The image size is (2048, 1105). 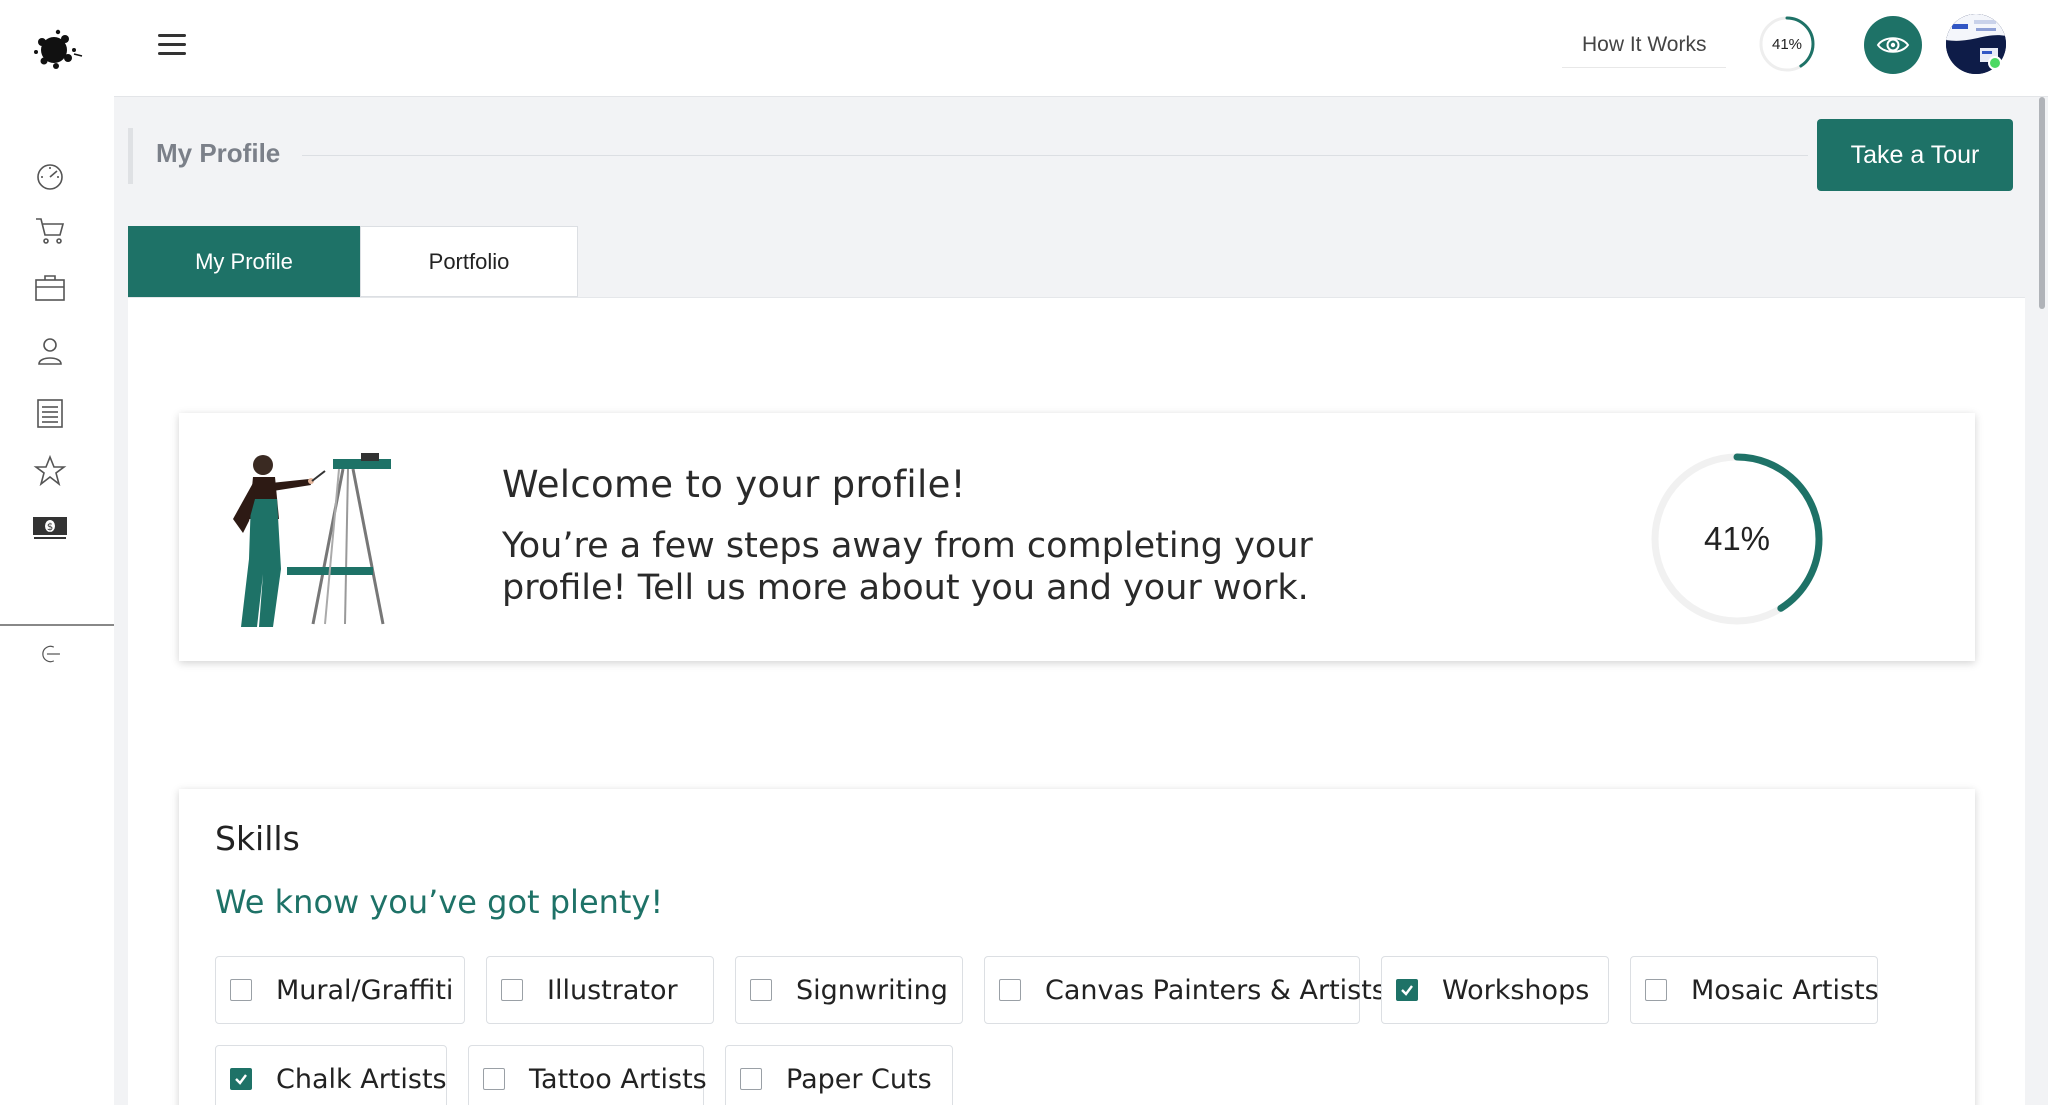 I want to click on tab-portfolio: Portfolio, so click(x=469, y=261).